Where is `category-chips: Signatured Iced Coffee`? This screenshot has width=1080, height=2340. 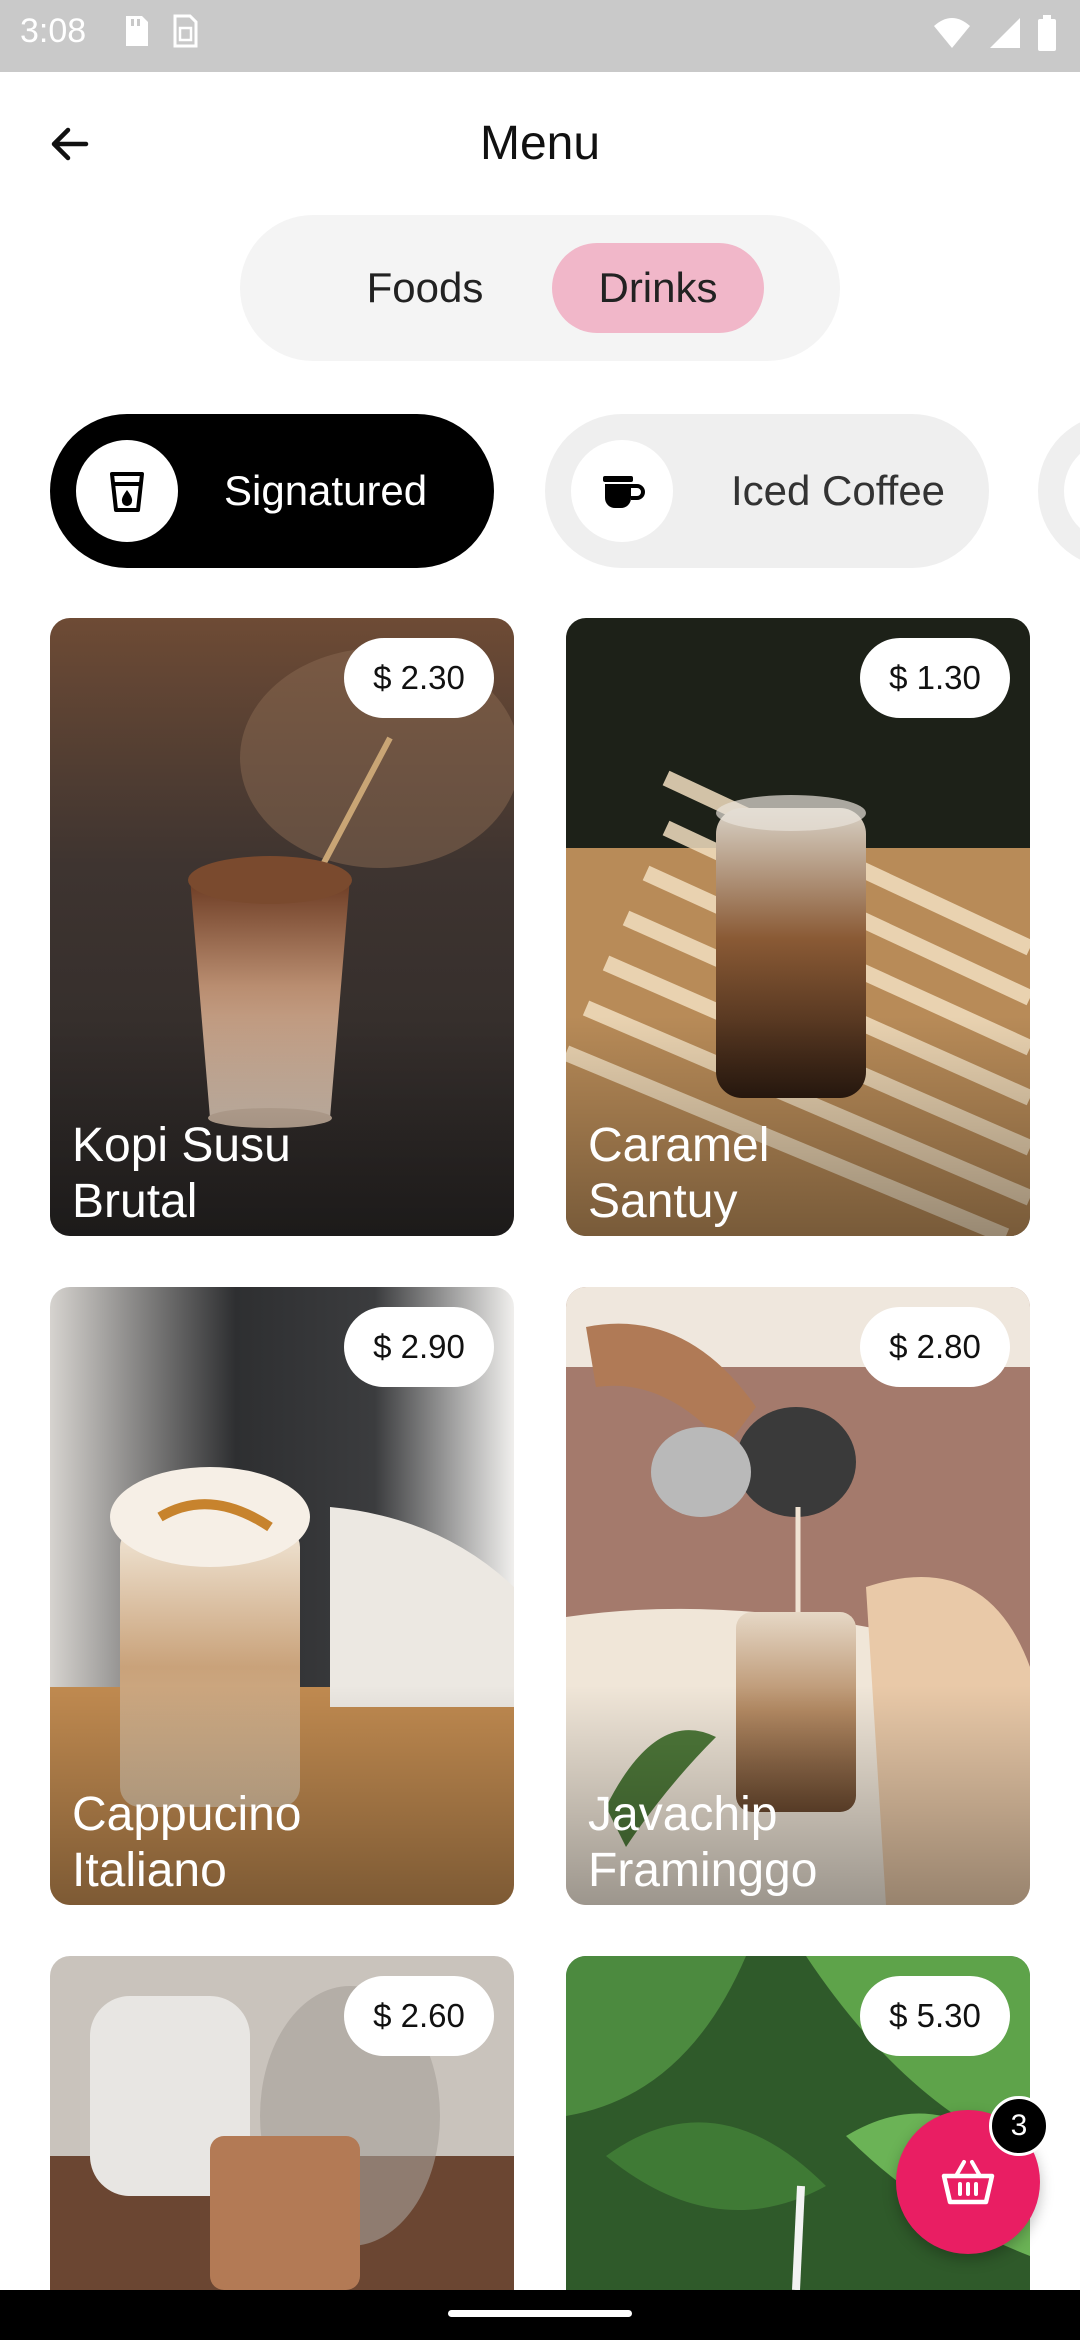
category-chips: Signatured Iced Coffee is located at coordinates (540, 491).